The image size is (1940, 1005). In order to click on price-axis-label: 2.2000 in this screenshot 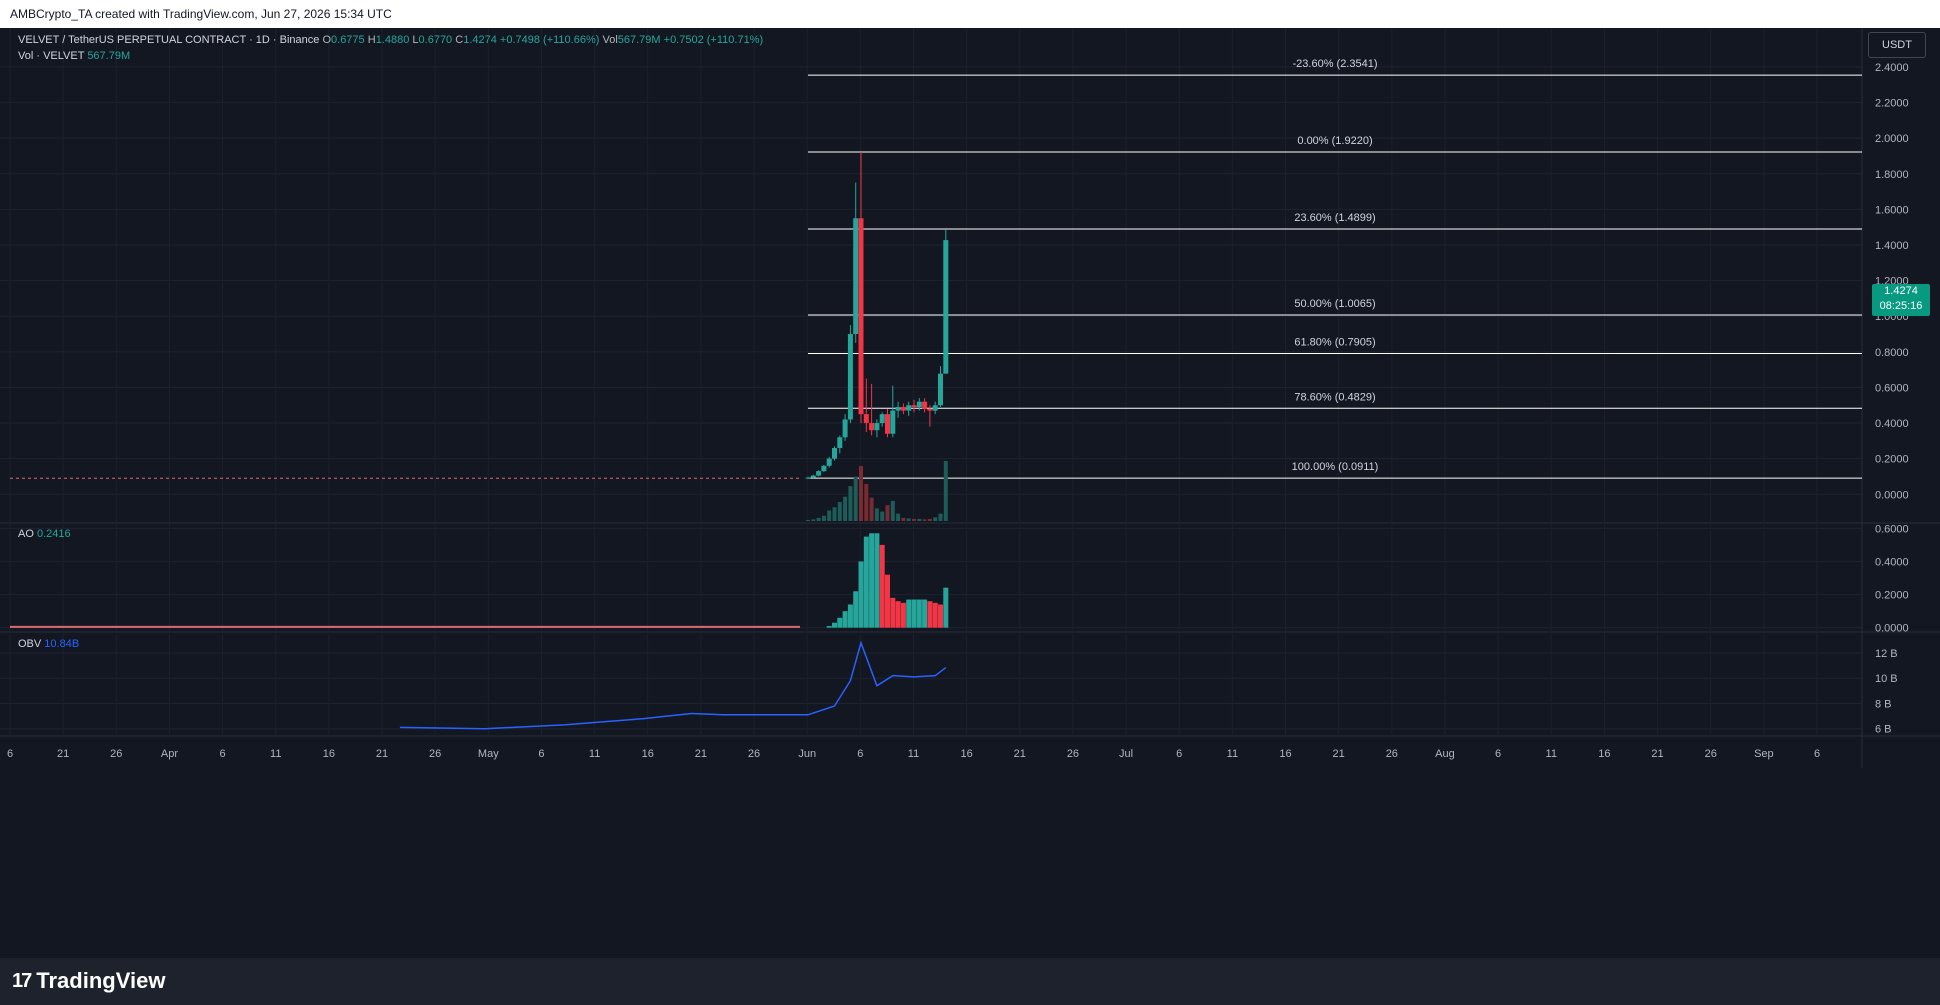, I will do `click(1892, 104)`.